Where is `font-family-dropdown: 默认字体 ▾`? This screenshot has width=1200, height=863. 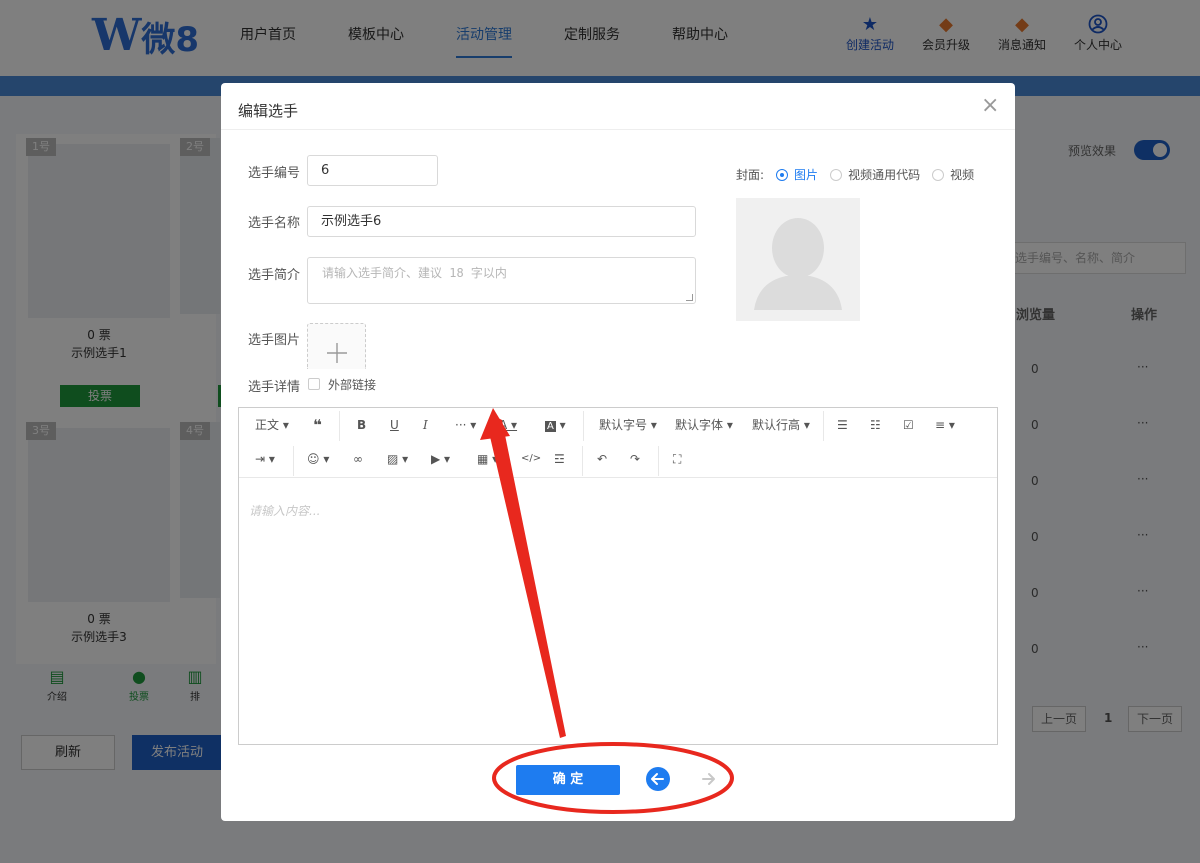 font-family-dropdown: 默认字体 ▾ is located at coordinates (704, 425).